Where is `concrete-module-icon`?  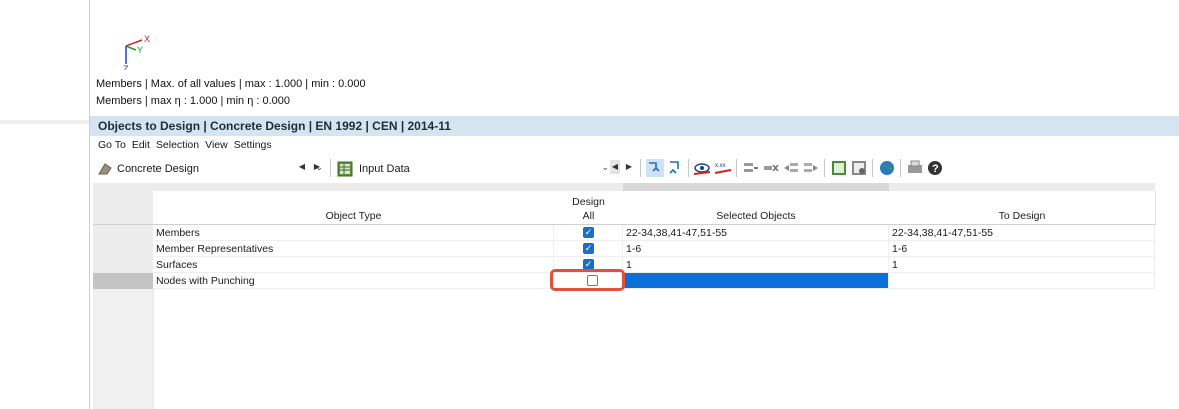
concrete-module-icon is located at coordinates (105, 168).